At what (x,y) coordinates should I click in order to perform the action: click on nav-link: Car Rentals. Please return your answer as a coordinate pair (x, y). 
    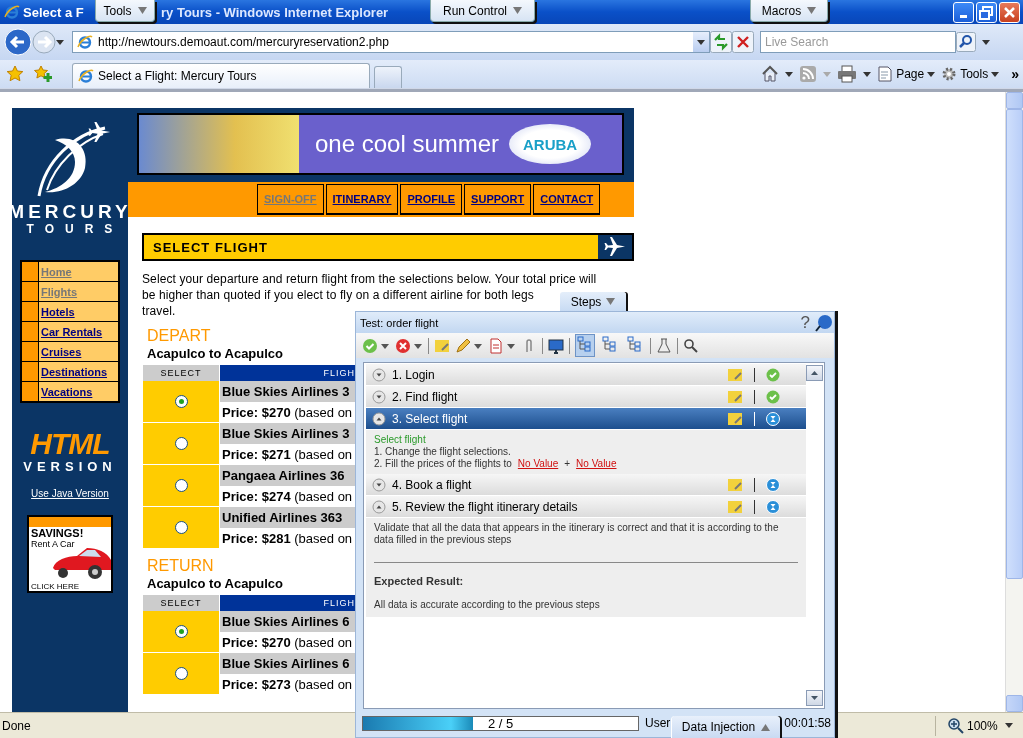
    Looking at the image, I should click on (72, 331).